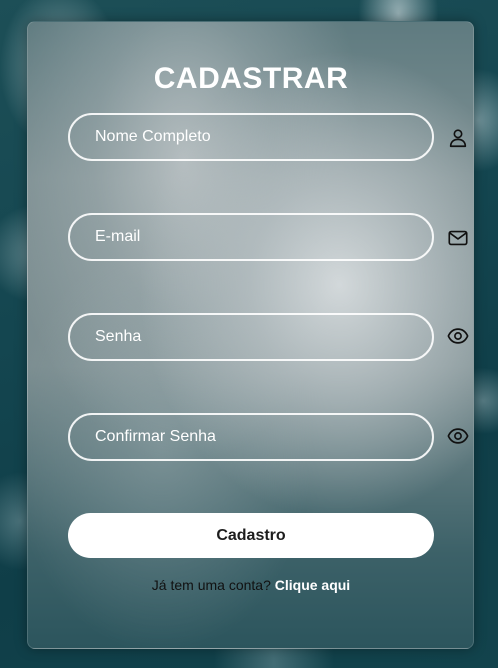 The height and width of the screenshot is (668, 498). What do you see at coordinates (251, 337) in the screenshot?
I see `password-field: Senha` at bounding box center [251, 337].